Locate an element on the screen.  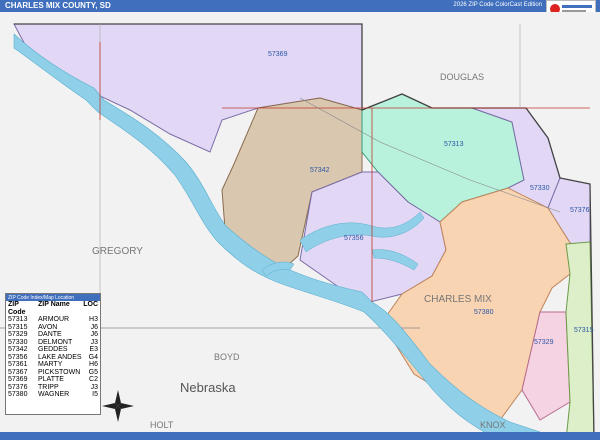
legend-column-headers: ZIP Code ZIP Name LOC is located at coordinates (53, 308).